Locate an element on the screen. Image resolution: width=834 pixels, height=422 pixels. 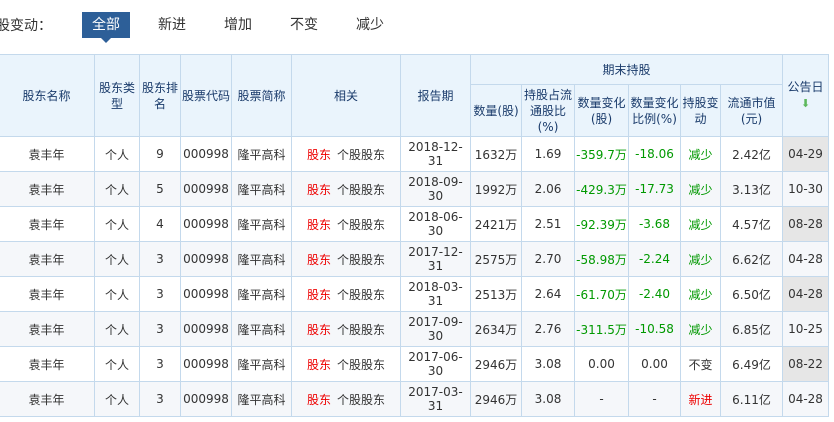
cell-period: 2017-03-31 is located at coordinates (435, 399).